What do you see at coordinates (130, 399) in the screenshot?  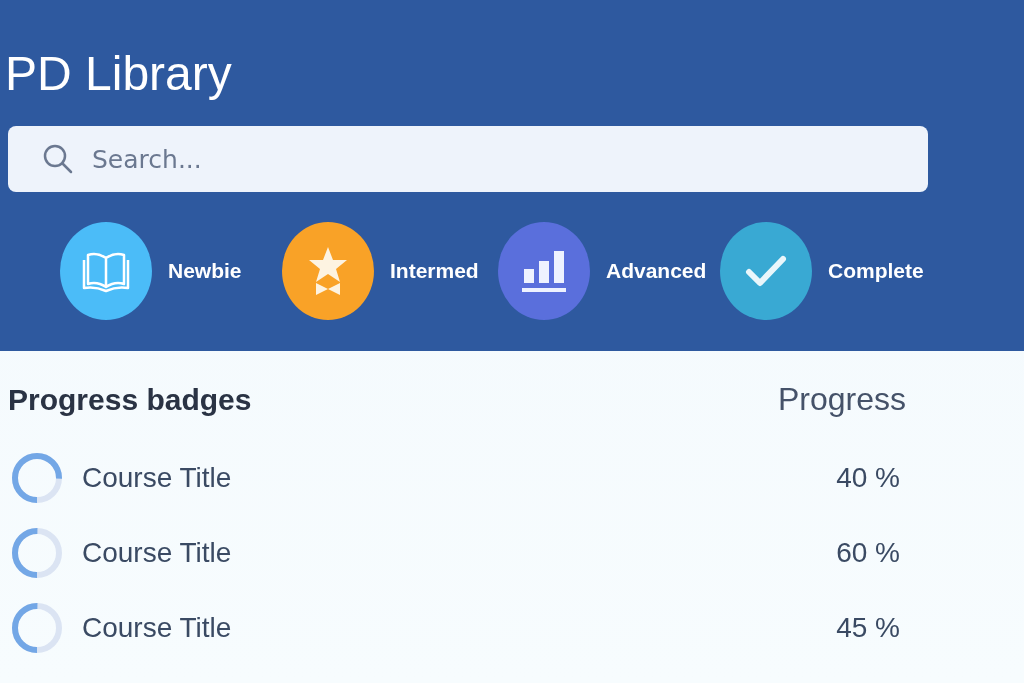 I see `section-title: Progress badges` at bounding box center [130, 399].